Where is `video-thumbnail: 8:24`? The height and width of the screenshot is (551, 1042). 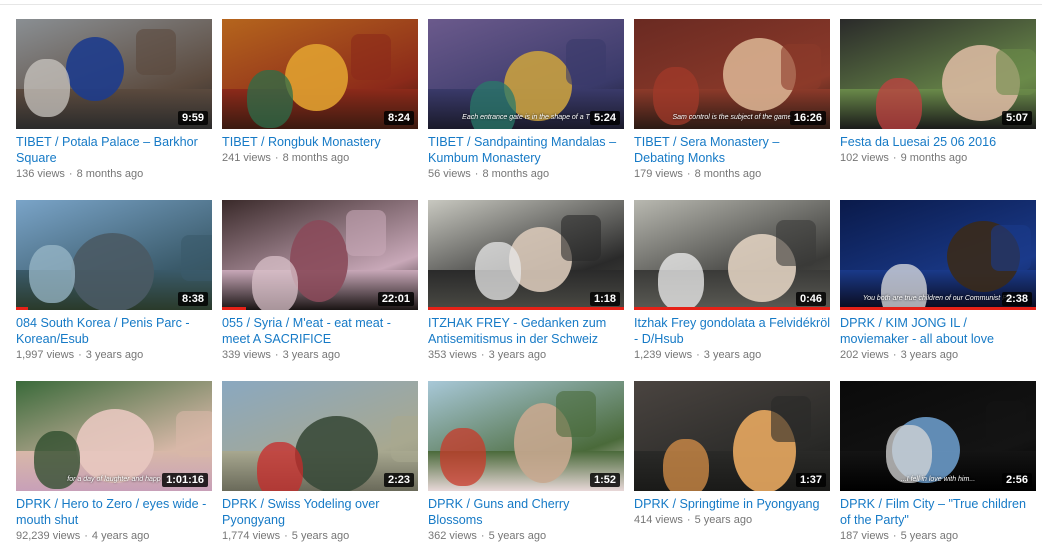
video-thumbnail: 8:24 is located at coordinates (320, 74).